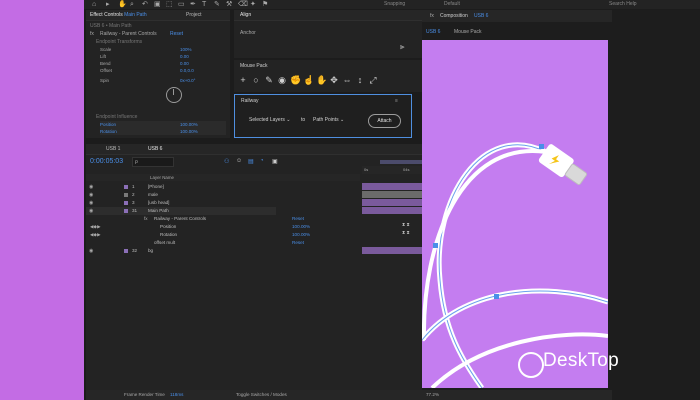 This screenshot has width=700, height=400. I want to click on help-search: Search Help, so click(623, 4).